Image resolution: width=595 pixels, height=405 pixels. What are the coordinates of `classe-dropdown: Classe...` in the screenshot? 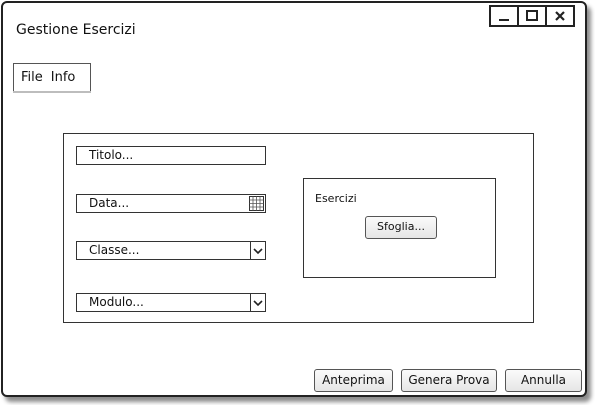 It's located at (171, 250).